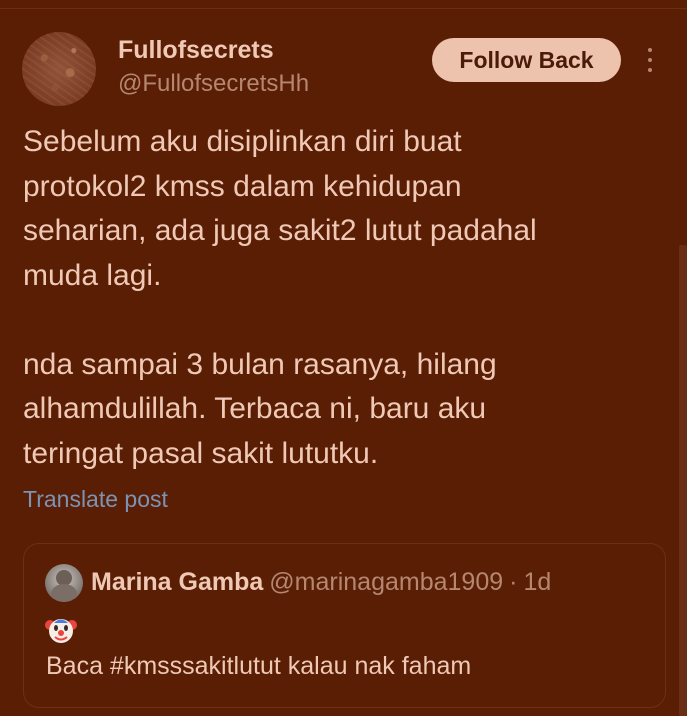 Image resolution: width=687 pixels, height=716 pixels. What do you see at coordinates (537, 582) in the screenshot?
I see `quoted-post-time: 1d` at bounding box center [537, 582].